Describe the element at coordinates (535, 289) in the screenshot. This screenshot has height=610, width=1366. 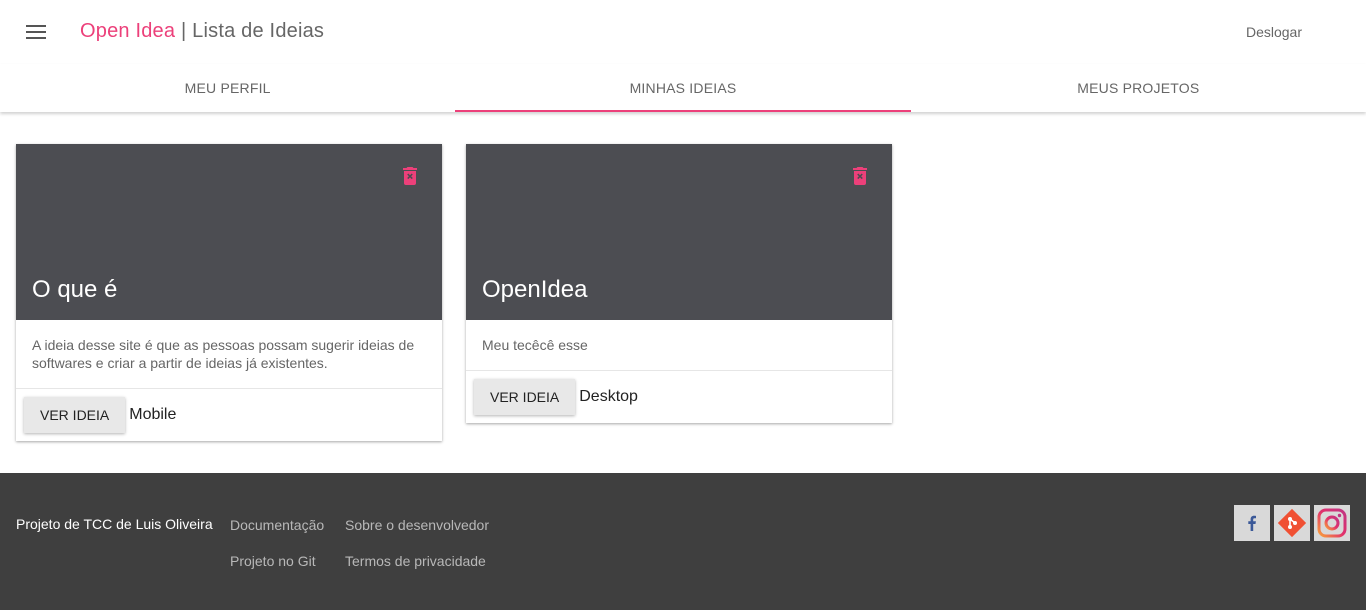
I see `card-title: OpenIdea` at that location.